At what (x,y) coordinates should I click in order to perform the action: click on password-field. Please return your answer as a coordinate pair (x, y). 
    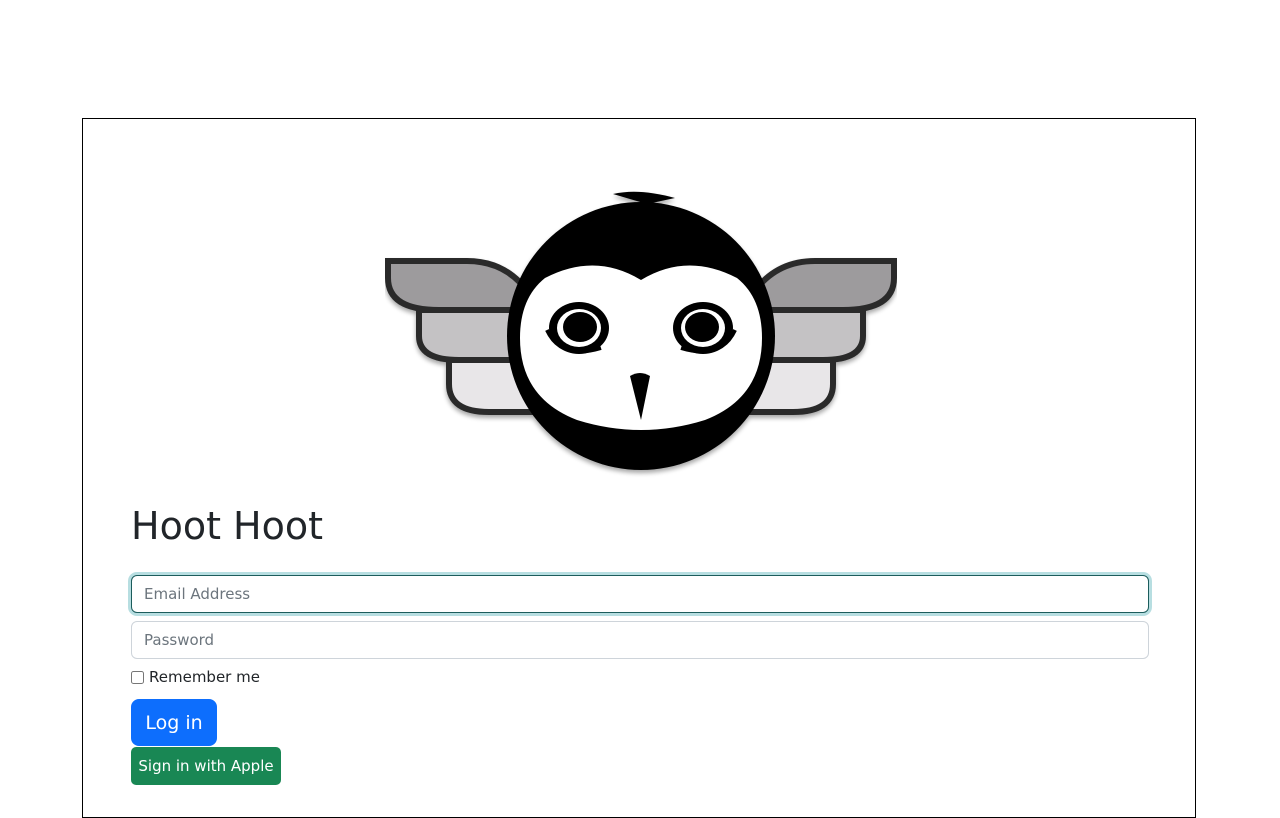
    Looking at the image, I should click on (640, 640).